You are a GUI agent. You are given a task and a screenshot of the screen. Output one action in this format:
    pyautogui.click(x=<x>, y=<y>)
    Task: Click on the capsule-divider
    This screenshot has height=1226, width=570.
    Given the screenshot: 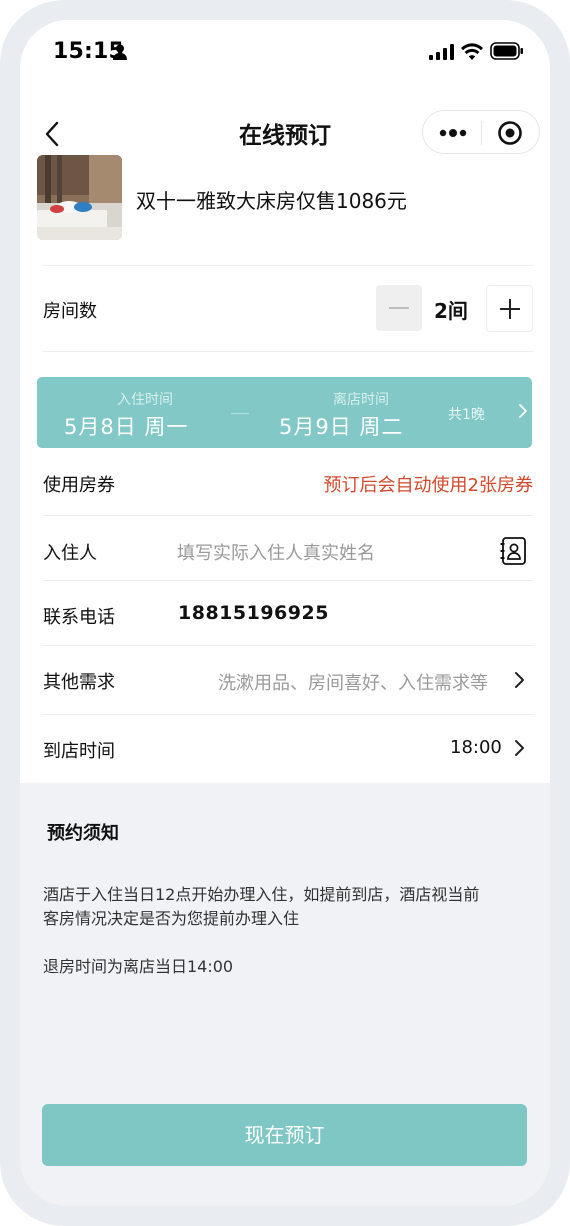 What is the action you would take?
    pyautogui.click(x=481, y=133)
    